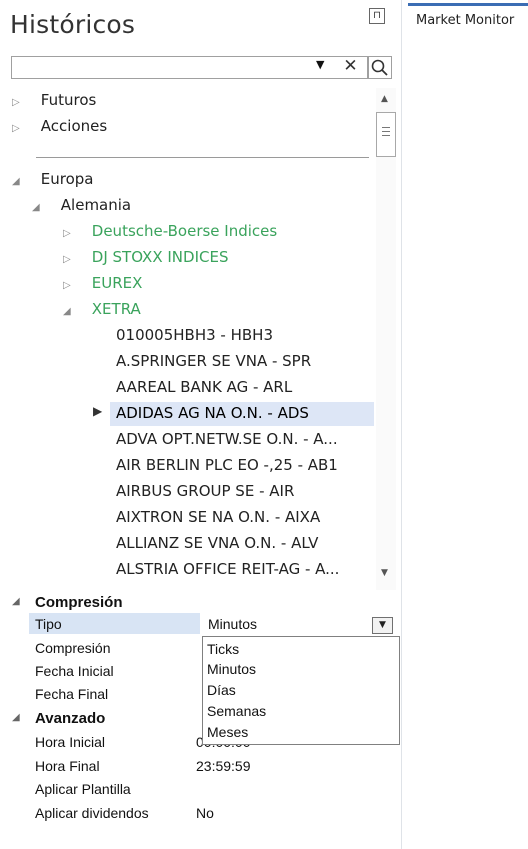 The height and width of the screenshot is (849, 528). What do you see at coordinates (465, 20) in the screenshot?
I see `market-monitor-tab: Market Monitor` at bounding box center [465, 20].